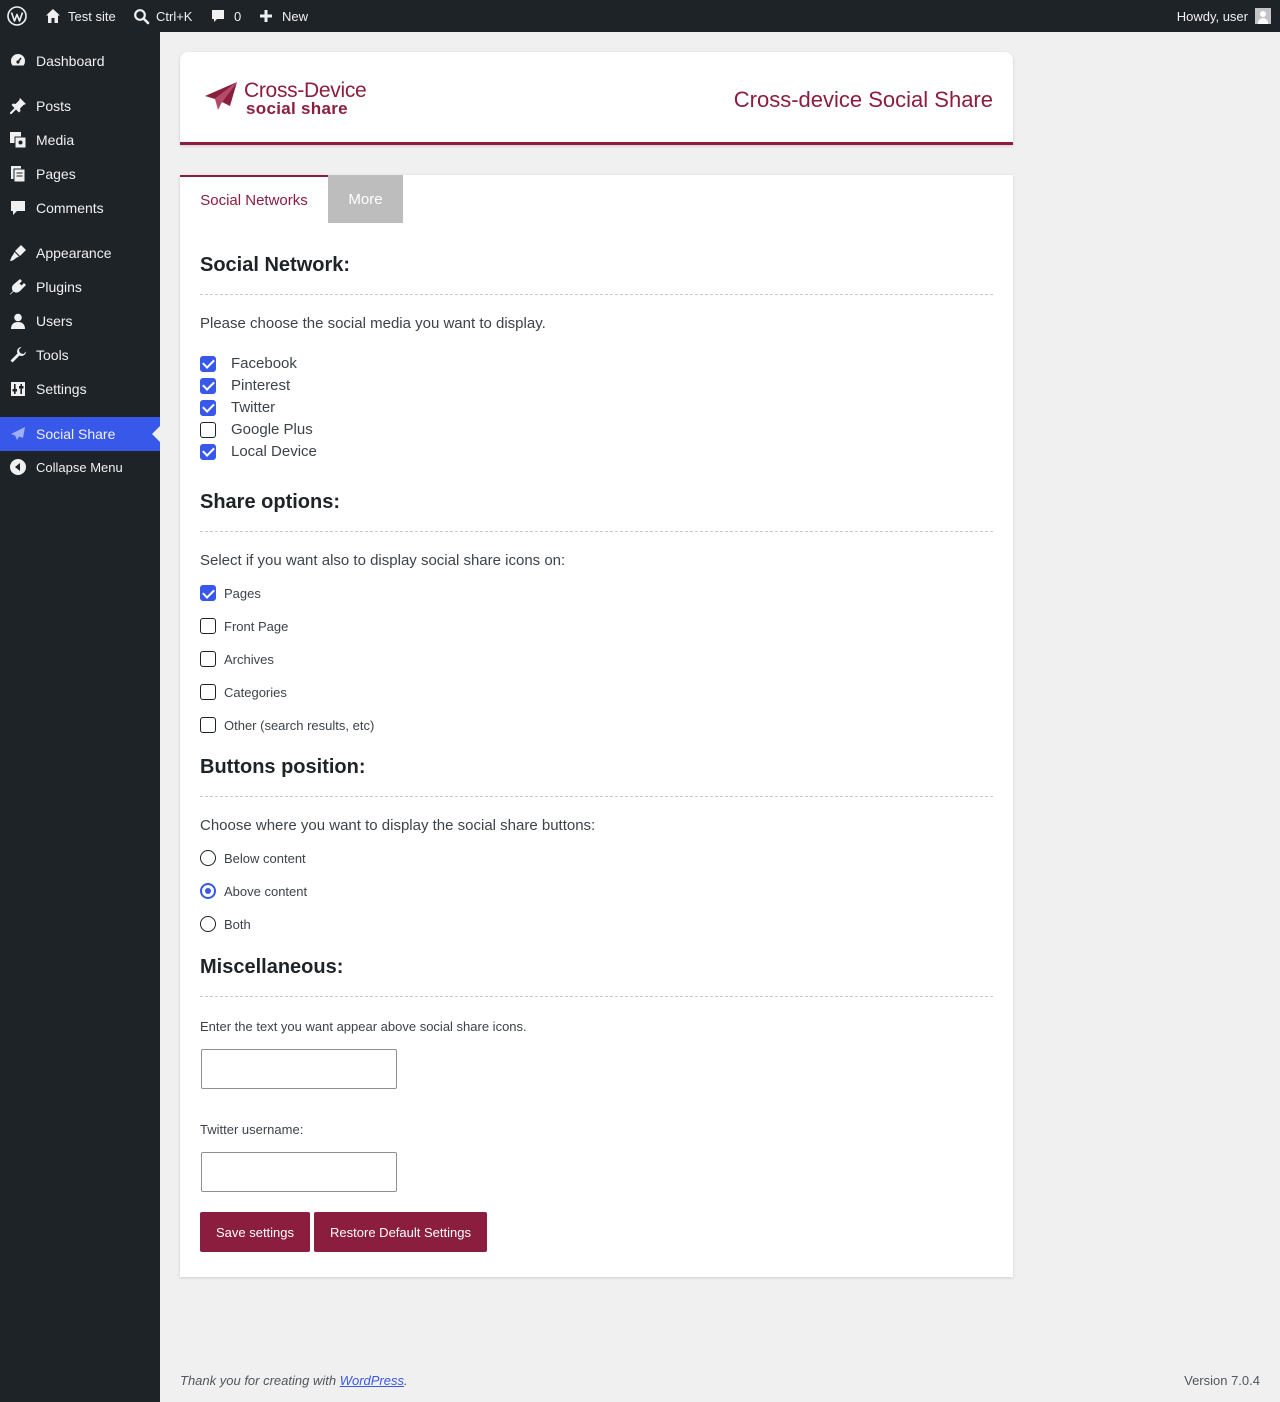  I want to click on footer-thanks-suffix: ., so click(406, 1380).